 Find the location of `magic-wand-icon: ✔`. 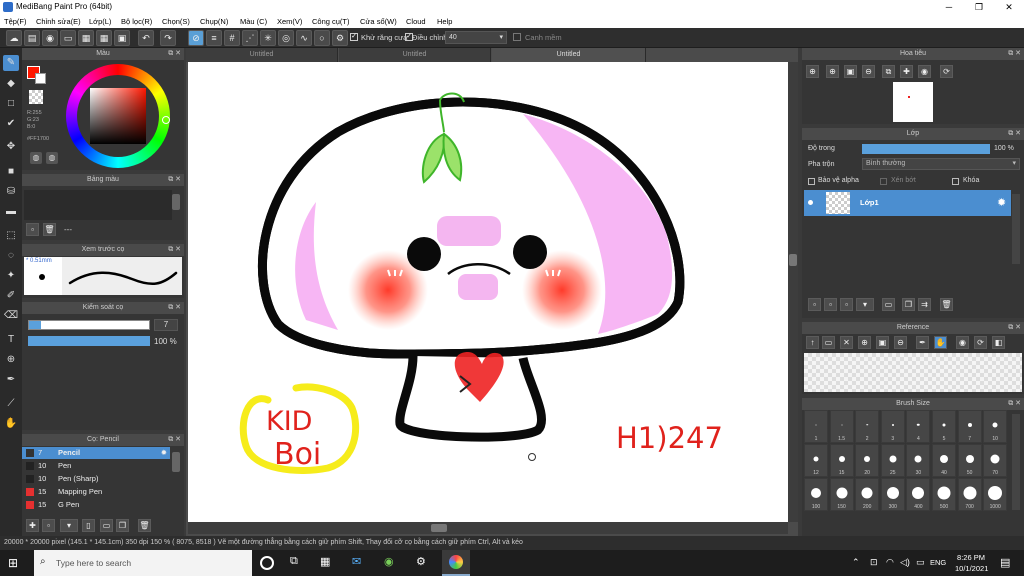

magic-wand-icon: ✔ is located at coordinates (11, 124).